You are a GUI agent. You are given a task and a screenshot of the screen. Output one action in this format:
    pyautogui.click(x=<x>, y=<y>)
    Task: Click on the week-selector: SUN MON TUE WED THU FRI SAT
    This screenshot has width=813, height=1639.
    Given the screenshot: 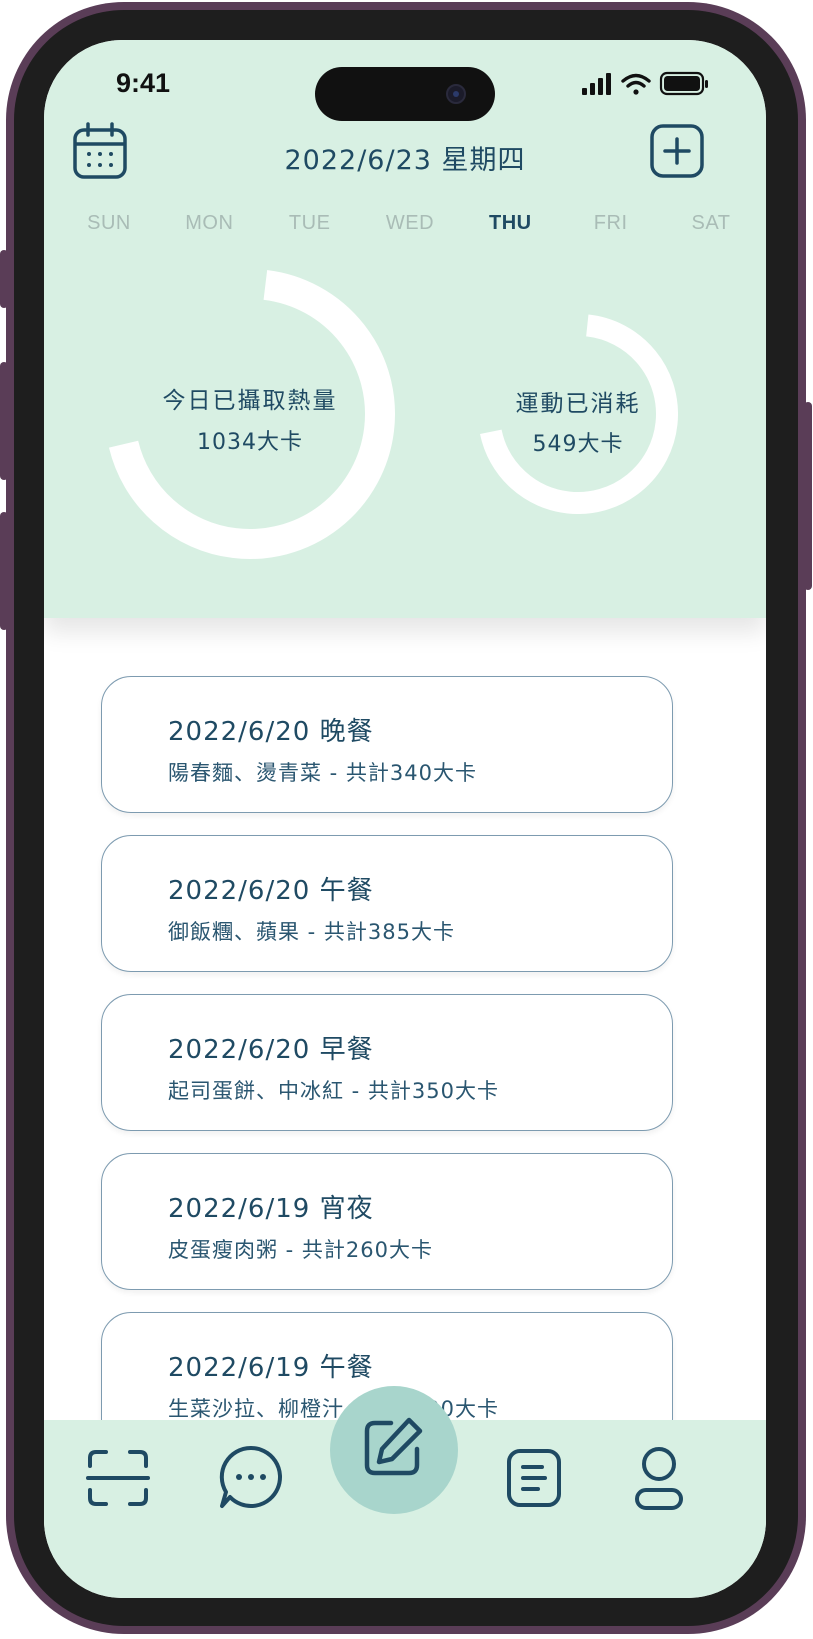 What is the action you would take?
    pyautogui.click(x=410, y=223)
    